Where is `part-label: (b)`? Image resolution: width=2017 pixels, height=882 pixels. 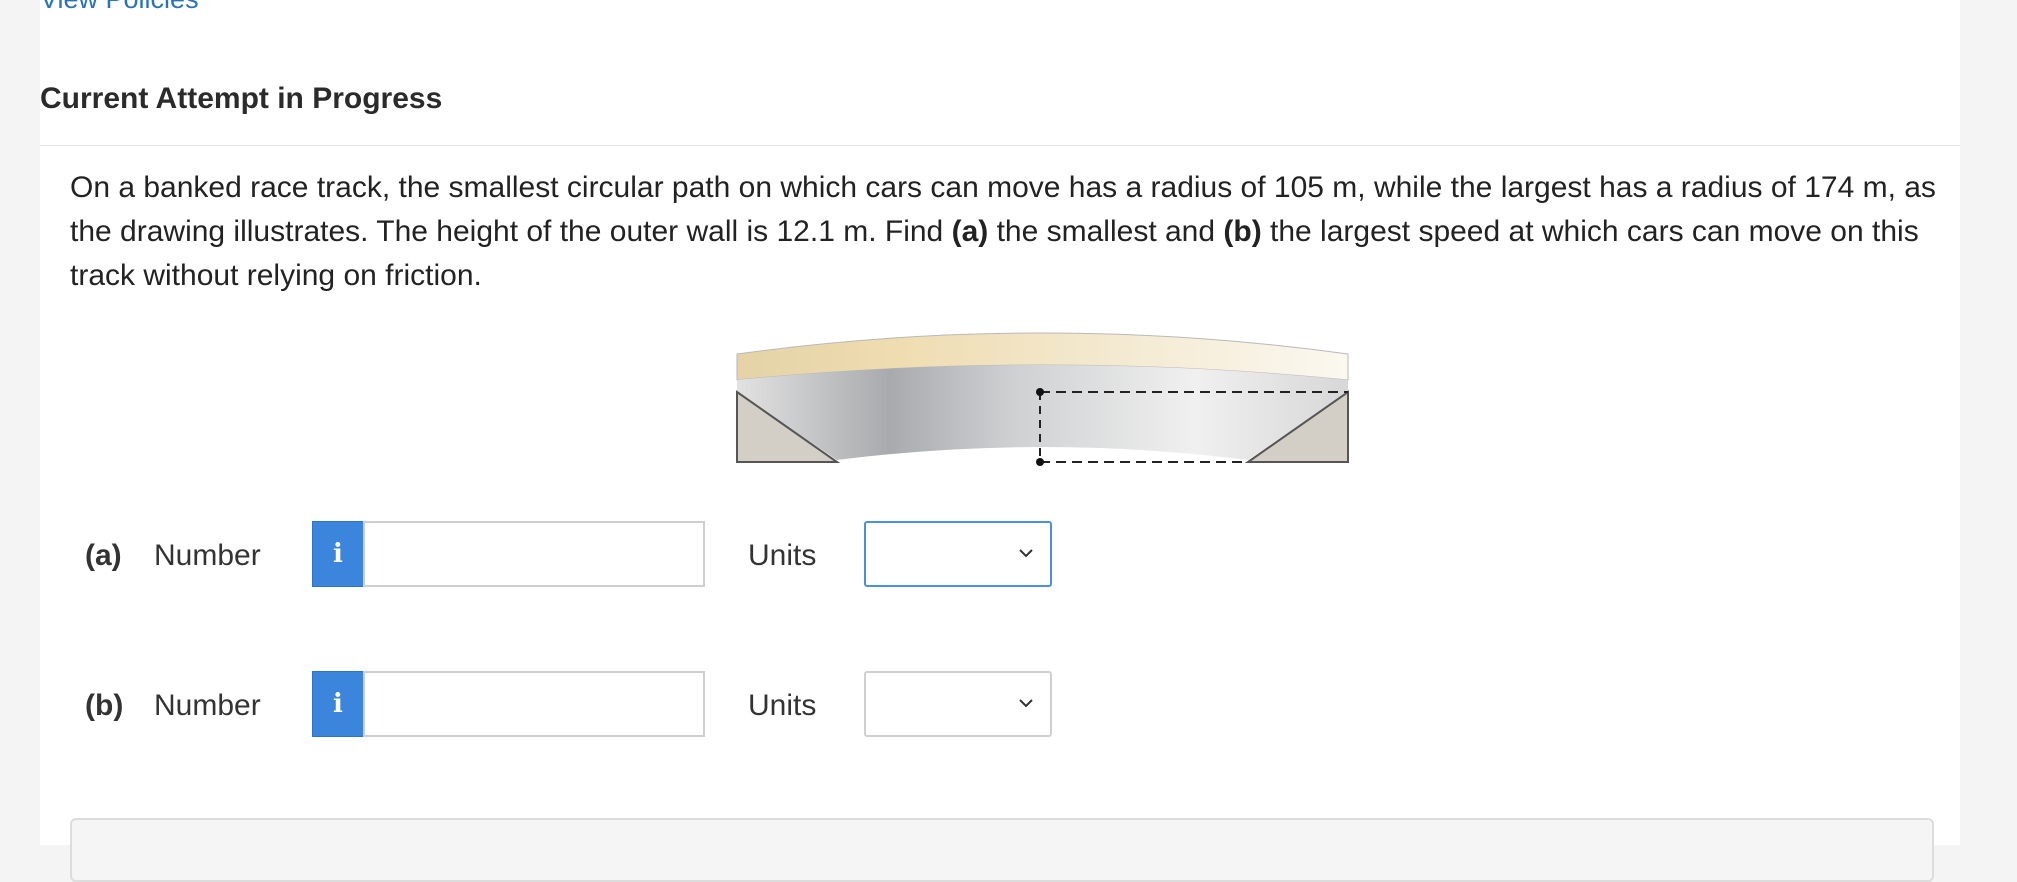
part-label: (b) is located at coordinates (104, 705).